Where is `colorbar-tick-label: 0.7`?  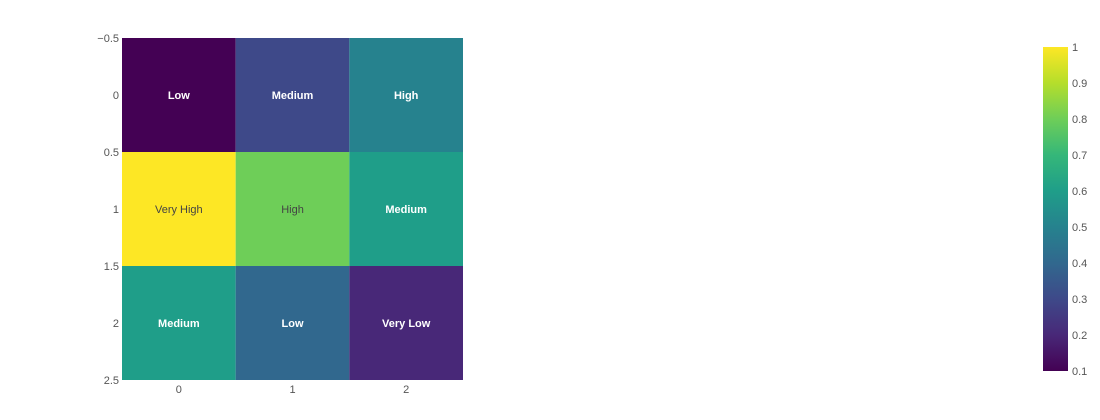 colorbar-tick-label: 0.7 is located at coordinates (1079, 156).